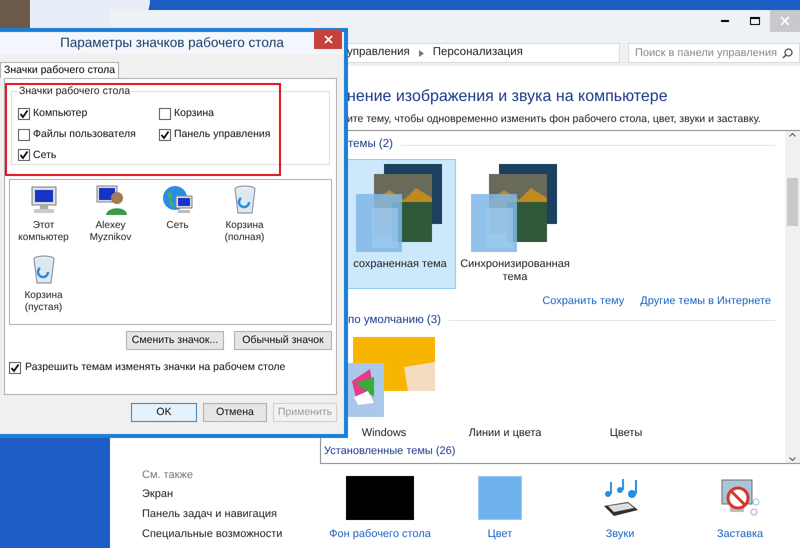  I want to click on desktop-icon-label: Alexey Myznikov, so click(110, 232).